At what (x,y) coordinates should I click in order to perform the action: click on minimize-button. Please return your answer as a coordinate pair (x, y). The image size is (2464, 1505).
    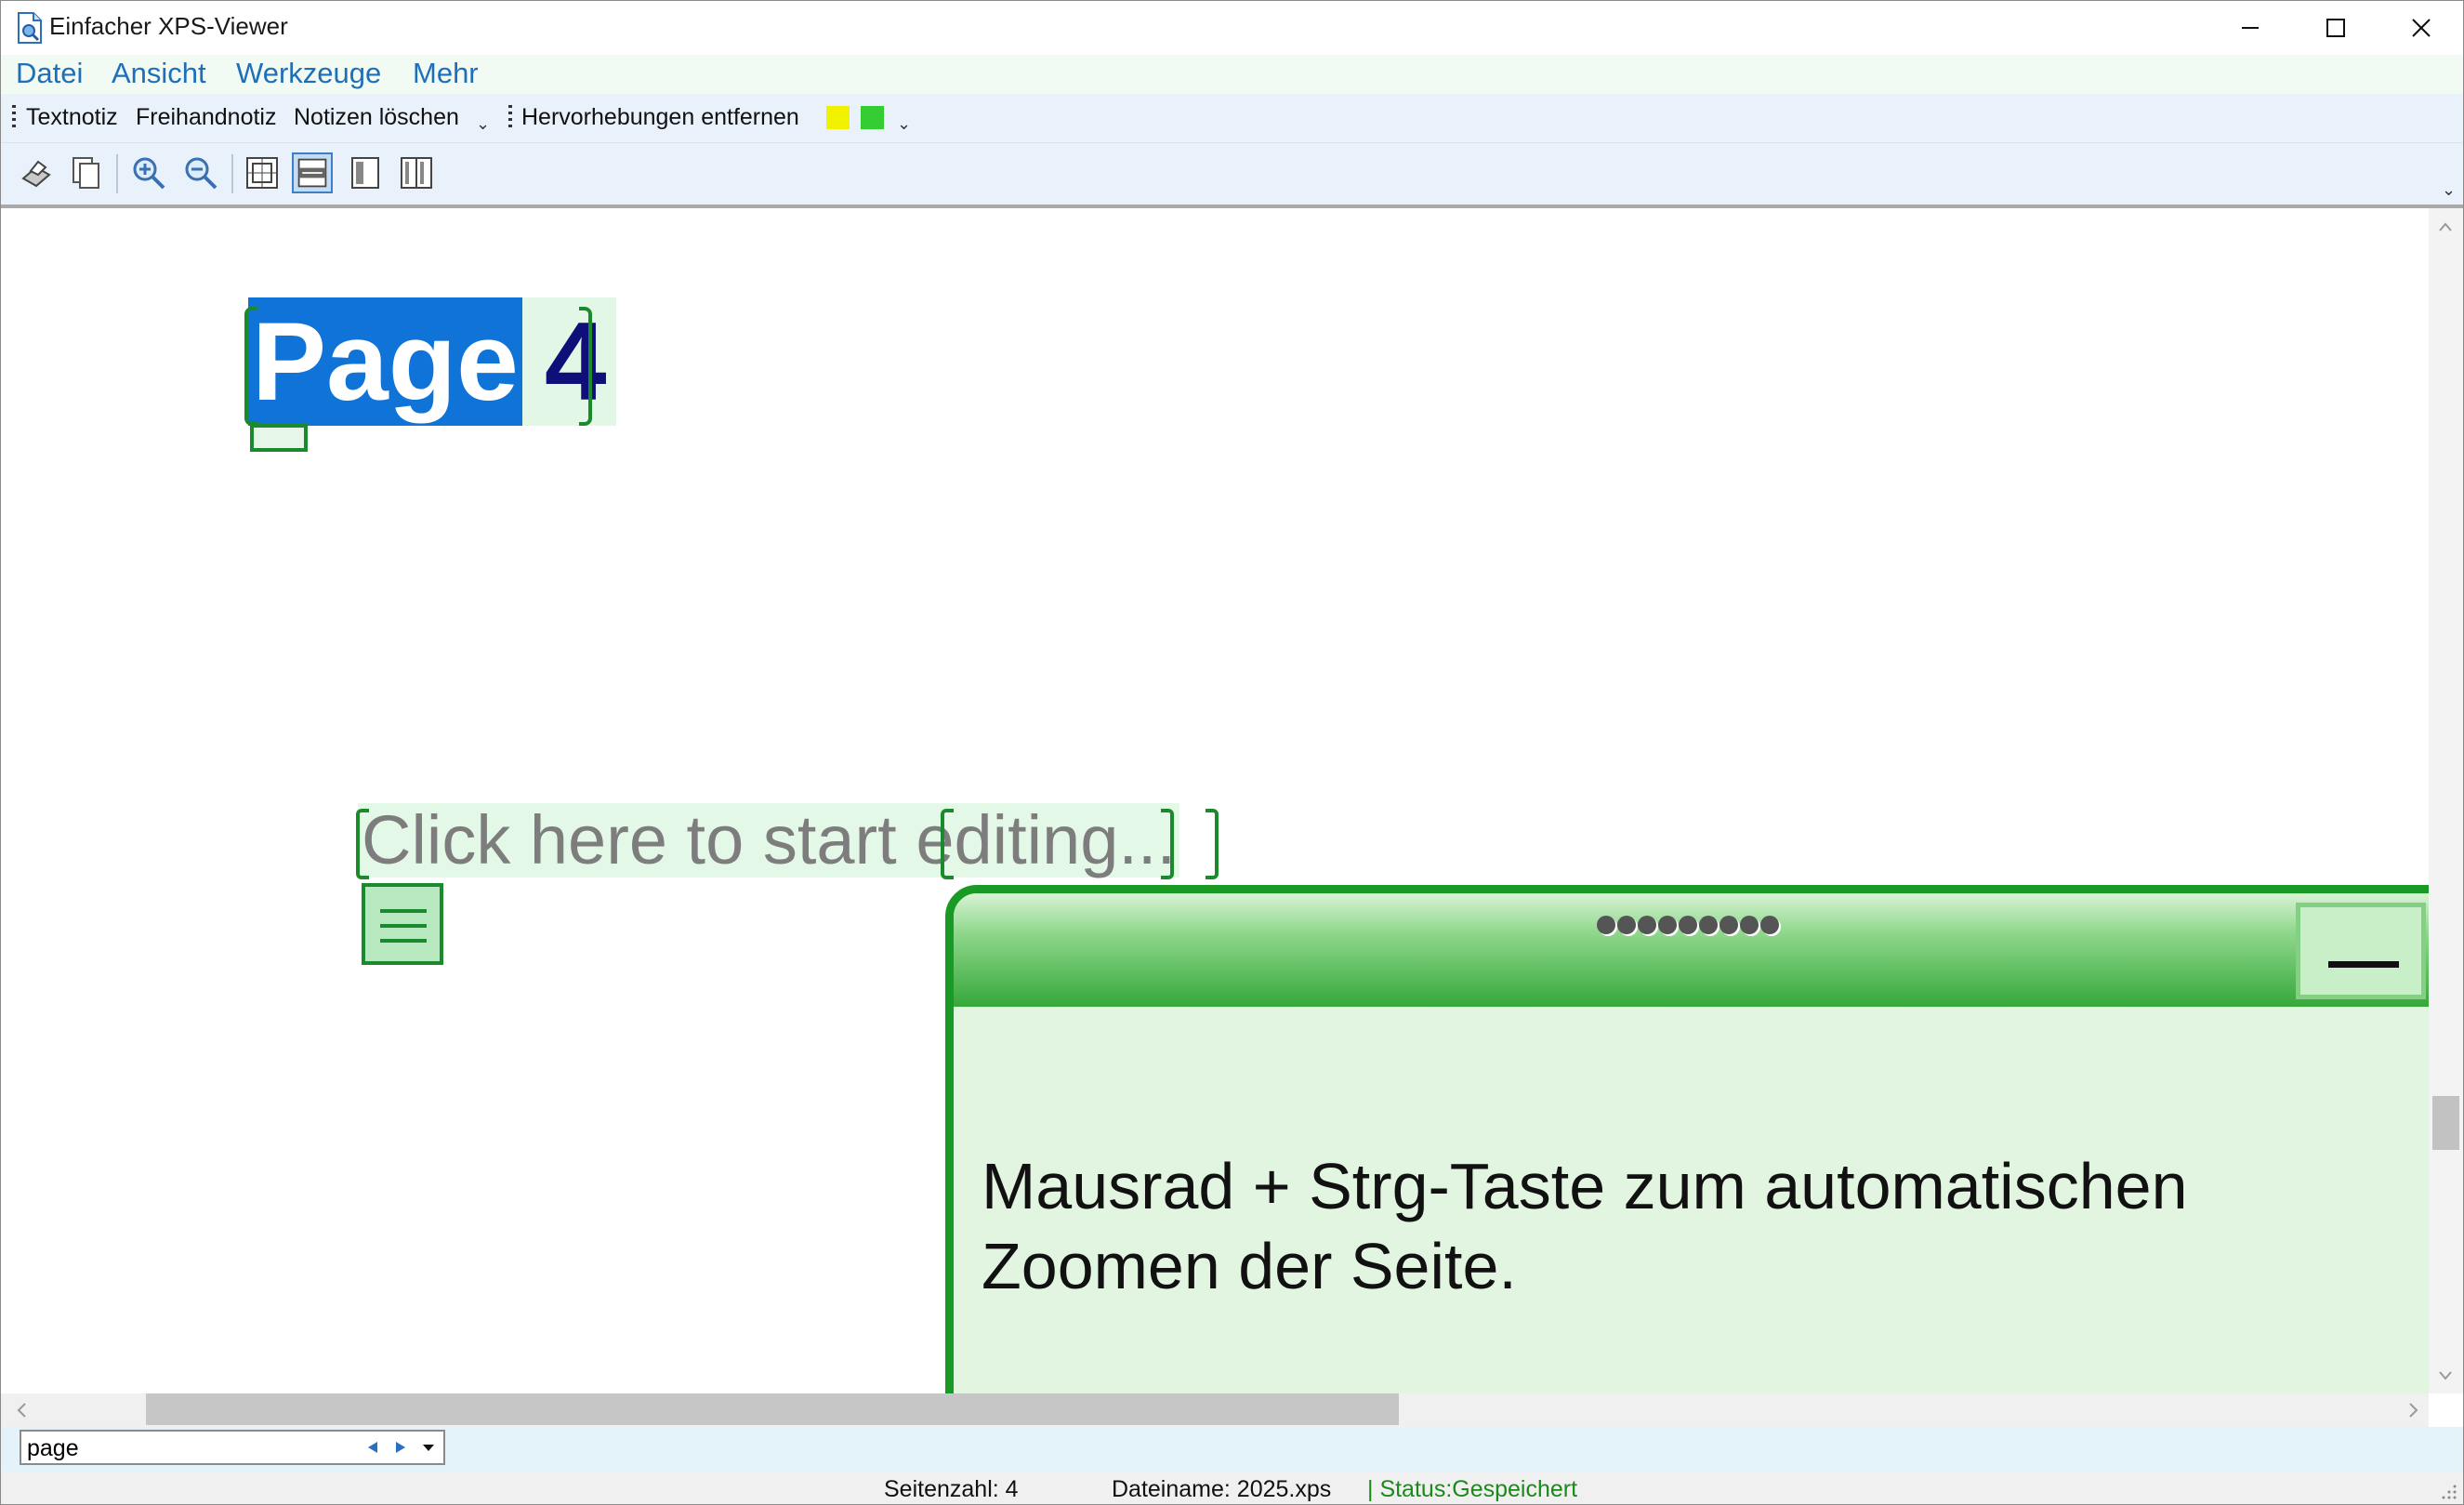
    Looking at the image, I should click on (2250, 28).